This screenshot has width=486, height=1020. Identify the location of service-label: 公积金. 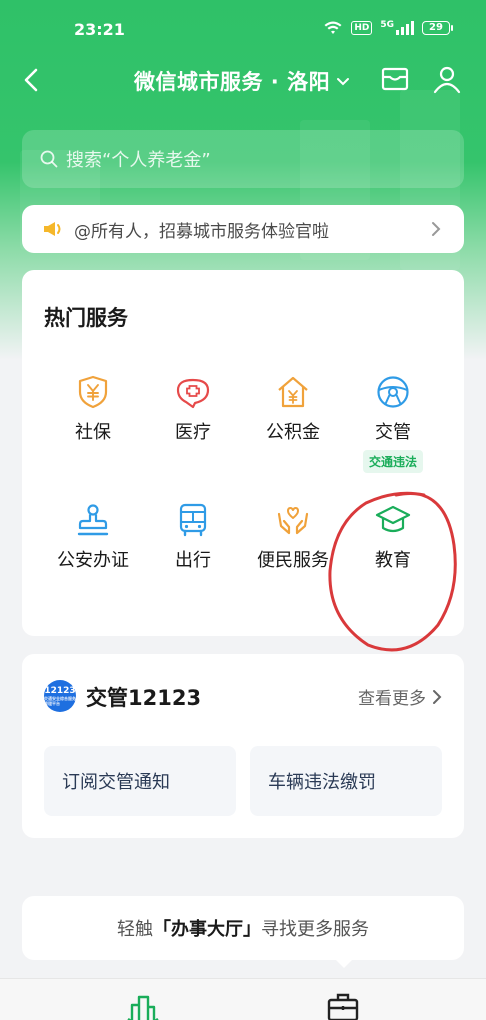
(293, 432).